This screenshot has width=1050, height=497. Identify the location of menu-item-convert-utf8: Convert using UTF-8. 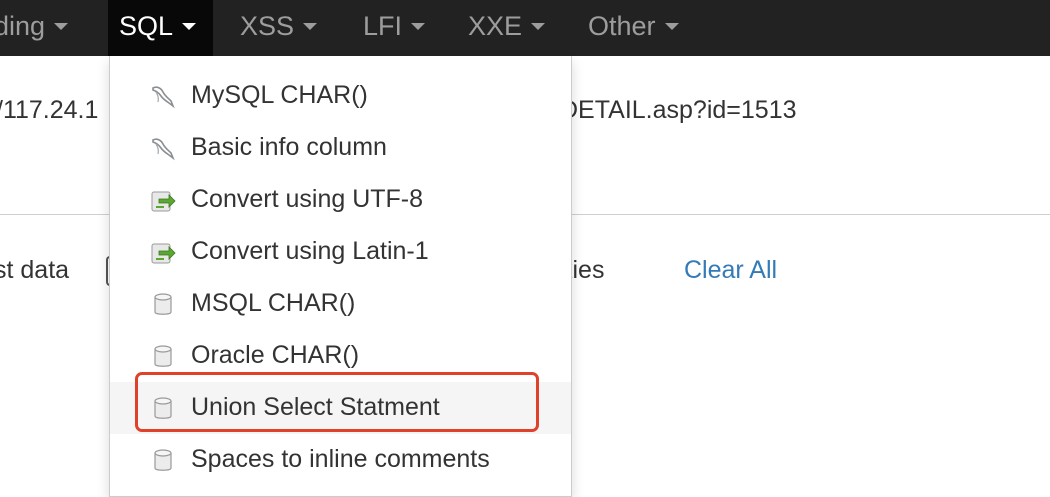
(340, 200).